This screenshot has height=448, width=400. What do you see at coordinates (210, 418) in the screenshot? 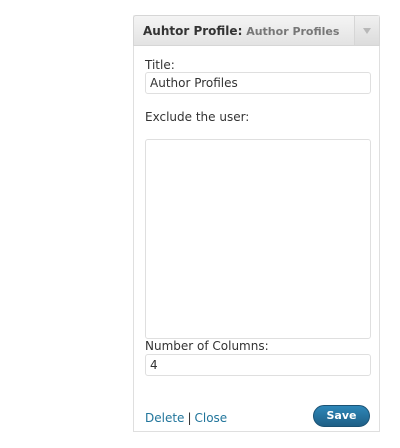
I see `close-link: Close` at bounding box center [210, 418].